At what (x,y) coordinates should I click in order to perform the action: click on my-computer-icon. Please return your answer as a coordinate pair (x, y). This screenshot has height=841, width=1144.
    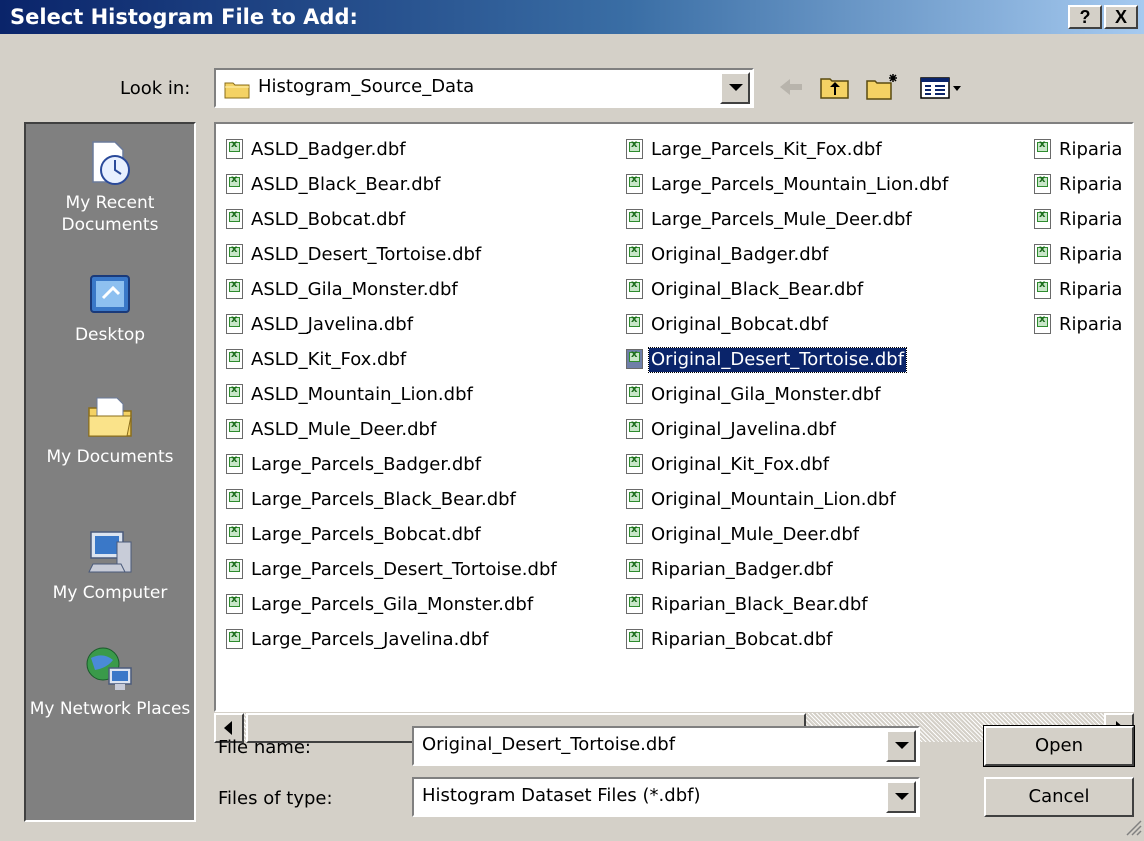
    Looking at the image, I should click on (110, 553).